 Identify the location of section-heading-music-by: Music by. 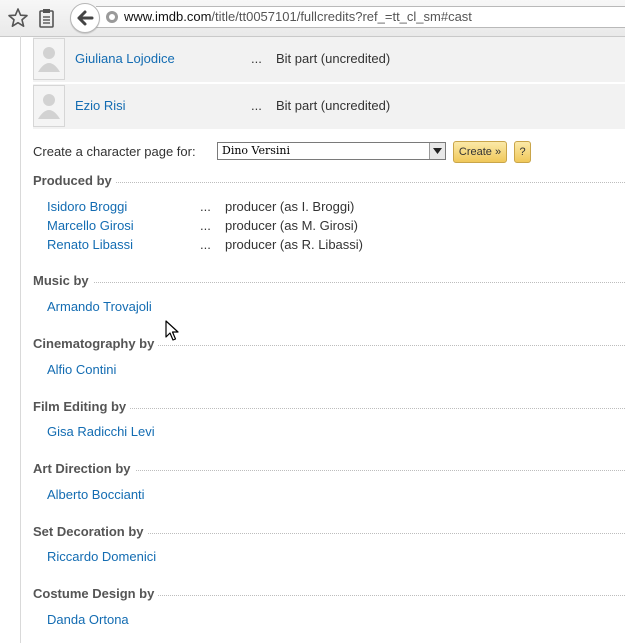
(329, 281).